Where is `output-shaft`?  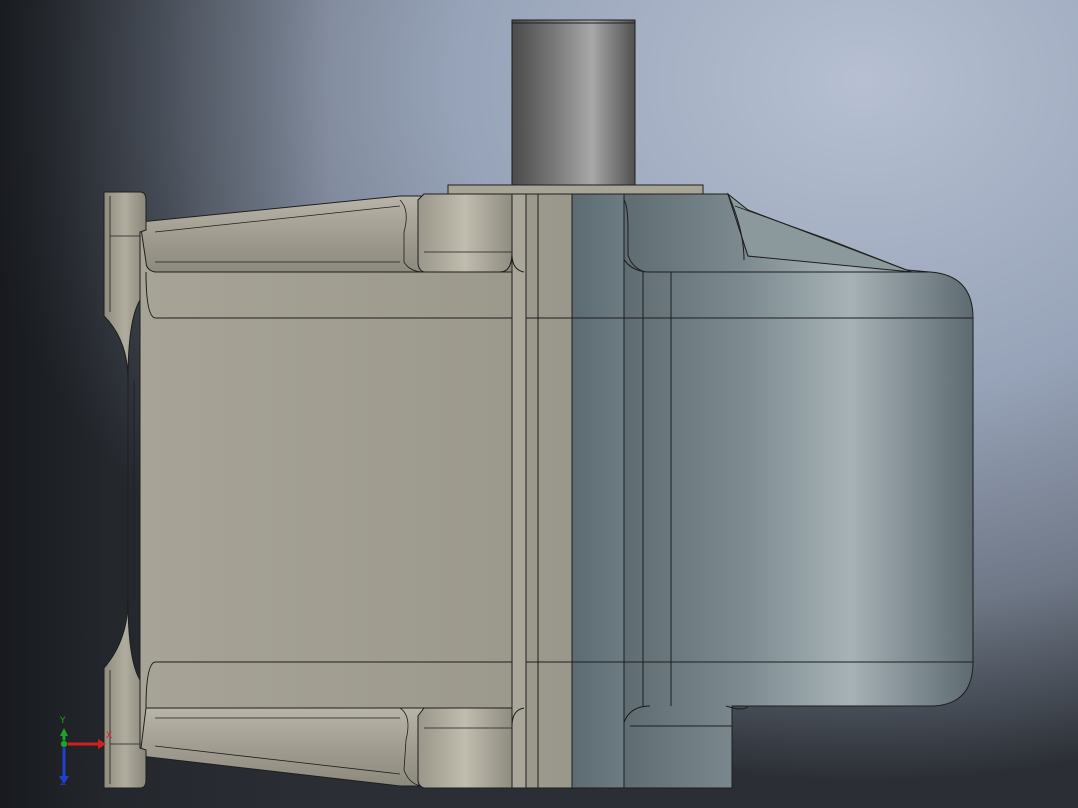
output-shaft is located at coordinates (573, 107).